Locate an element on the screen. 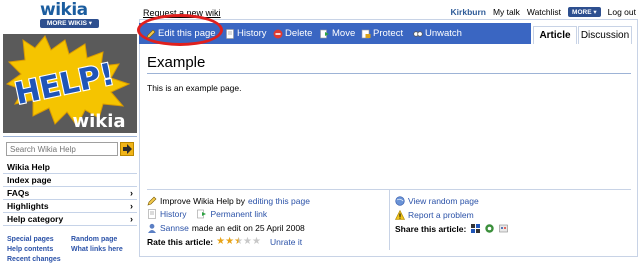 The height and width of the screenshot is (273, 640). recent-changes-link: Recent changes is located at coordinates (35, 259).